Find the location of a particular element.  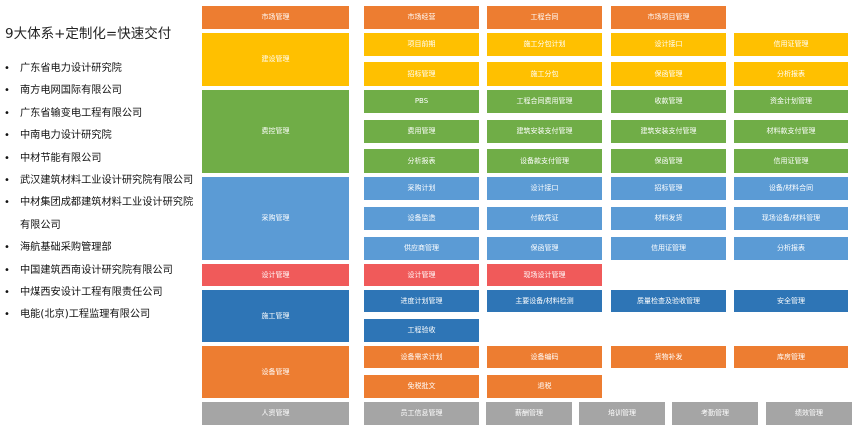

module-procurement: 招标管理 is located at coordinates (668, 188).